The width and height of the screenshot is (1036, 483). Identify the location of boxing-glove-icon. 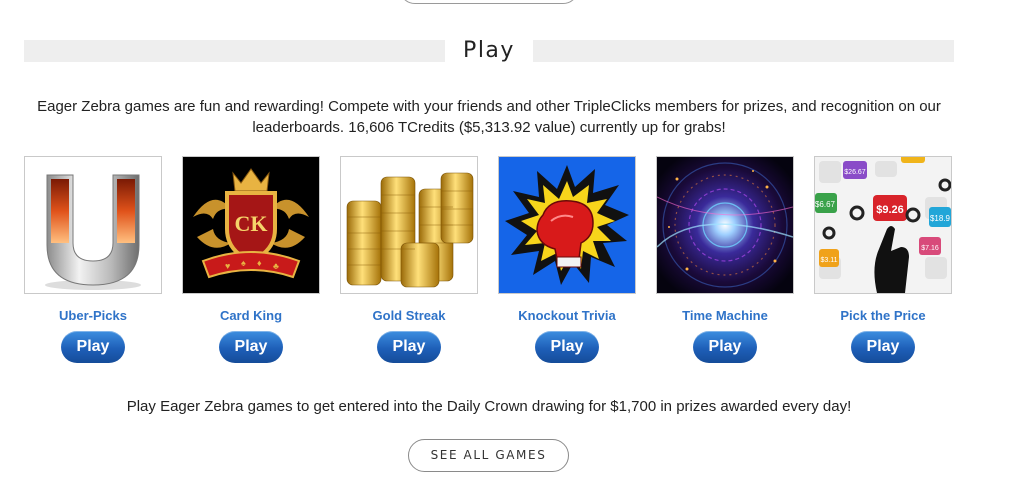
(567, 225).